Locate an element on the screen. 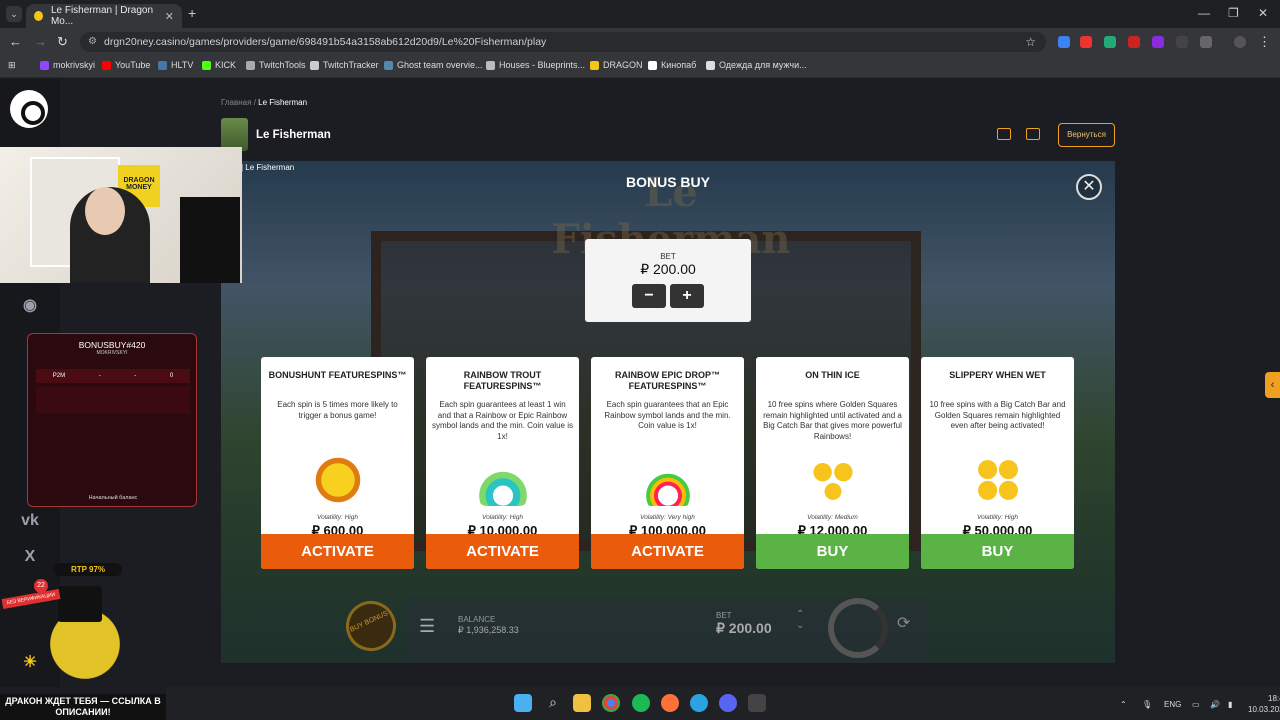 The width and height of the screenshot is (1280, 720). promo-banner: ДРАКОН ЖДЕТ ТЕБЯ — ССЫЛКА В ОПИСАНИИ! is located at coordinates (83, 707).